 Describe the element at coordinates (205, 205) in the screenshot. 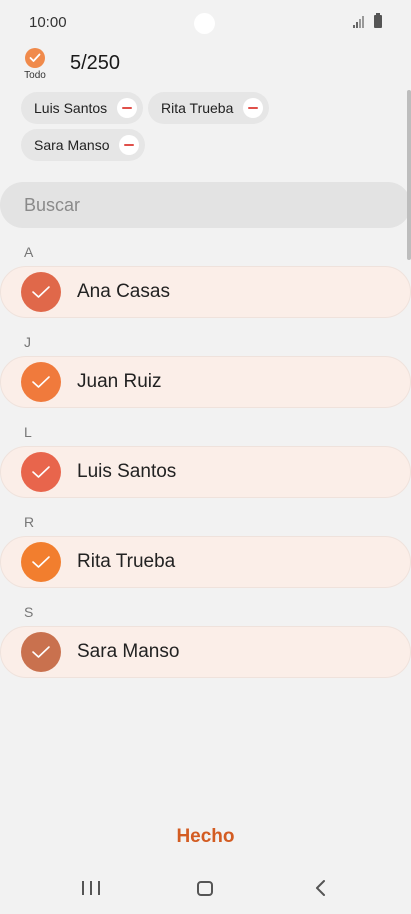

I see `search-input` at that location.